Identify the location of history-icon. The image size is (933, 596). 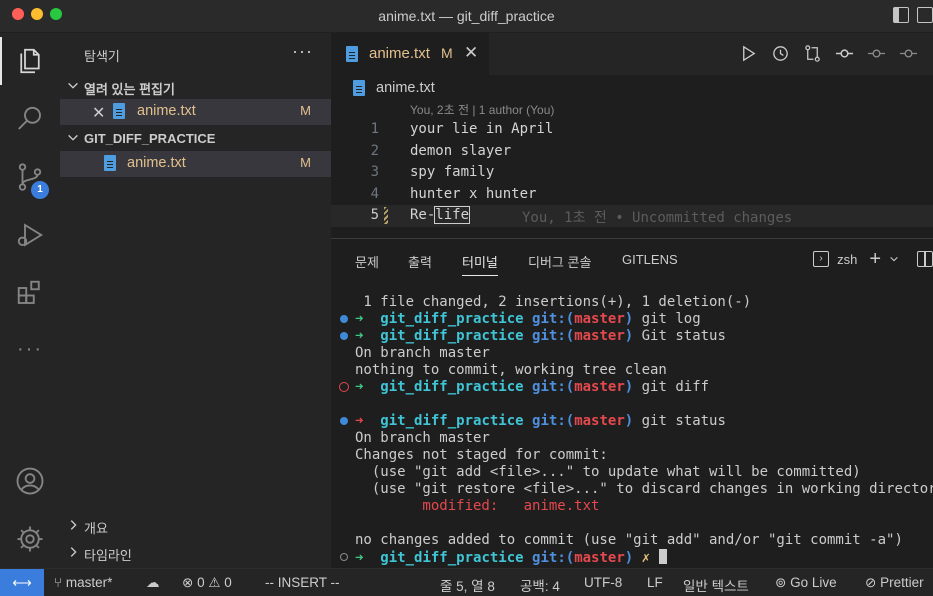
(780, 53).